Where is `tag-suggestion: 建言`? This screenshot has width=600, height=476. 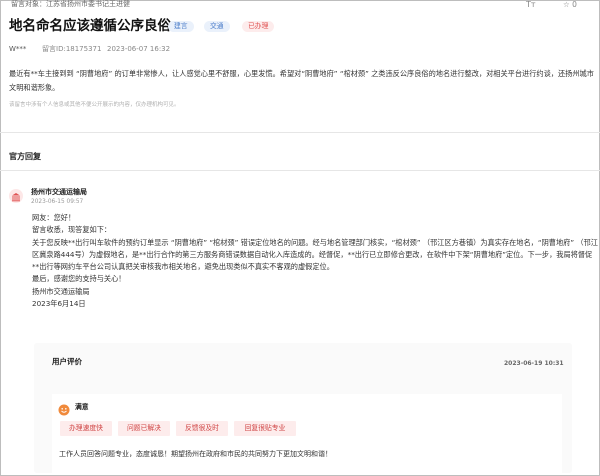 tag-suggestion: 建言 is located at coordinates (181, 26).